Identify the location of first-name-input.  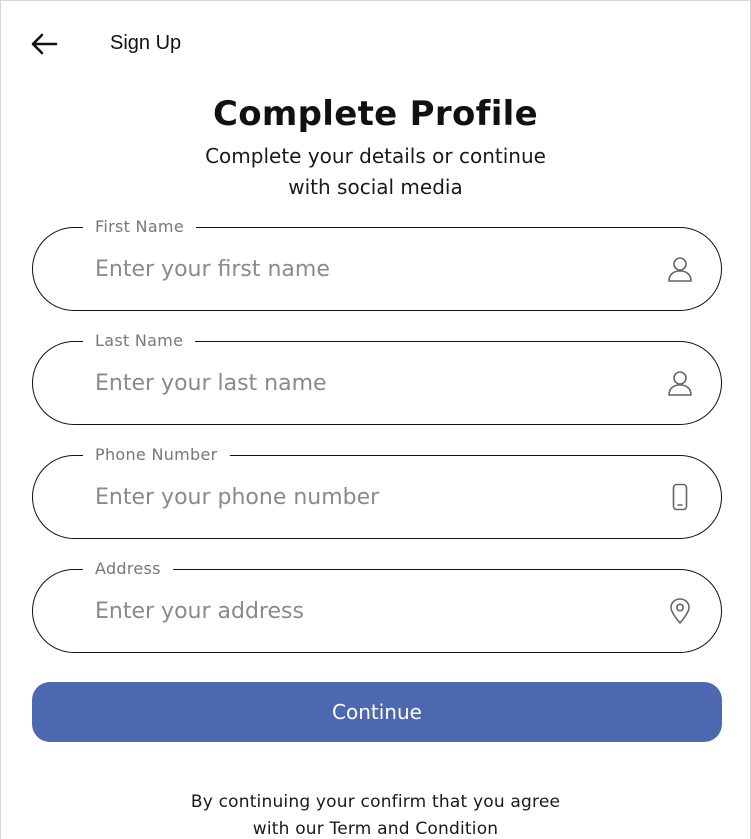
(375, 269).